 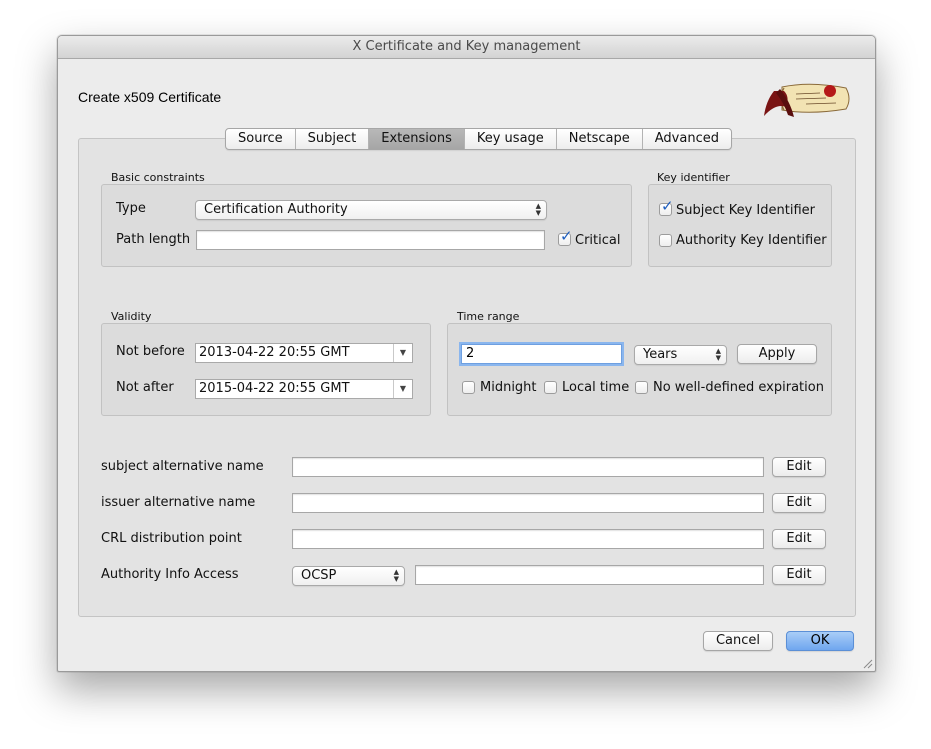 I want to click on tab-subject: Subject, so click(x=333, y=139).